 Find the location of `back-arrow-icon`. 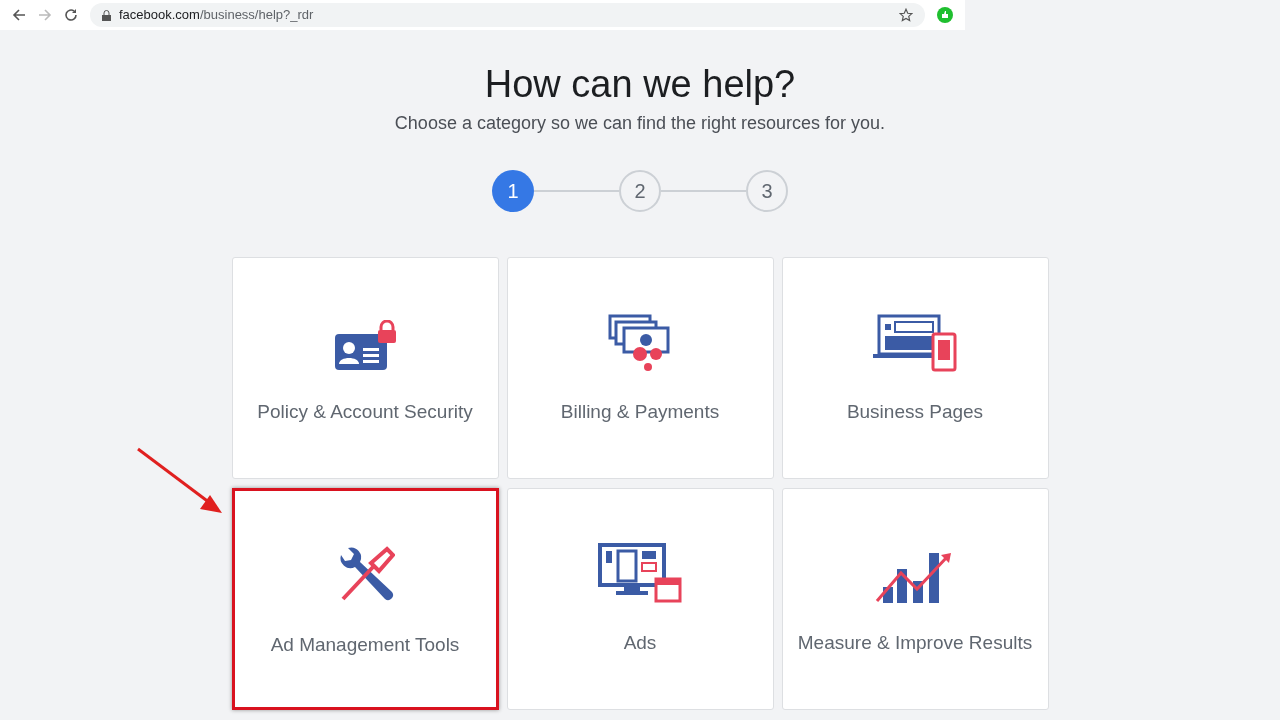

back-arrow-icon is located at coordinates (19, 15).